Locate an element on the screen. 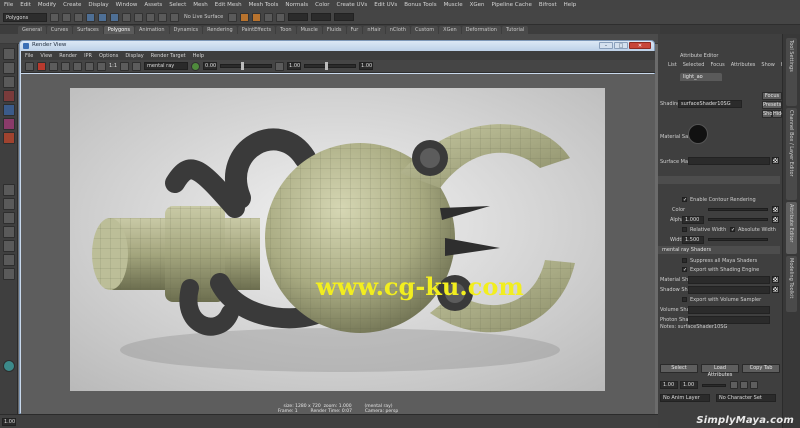  menu-window: Window is located at coordinates (127, 5).